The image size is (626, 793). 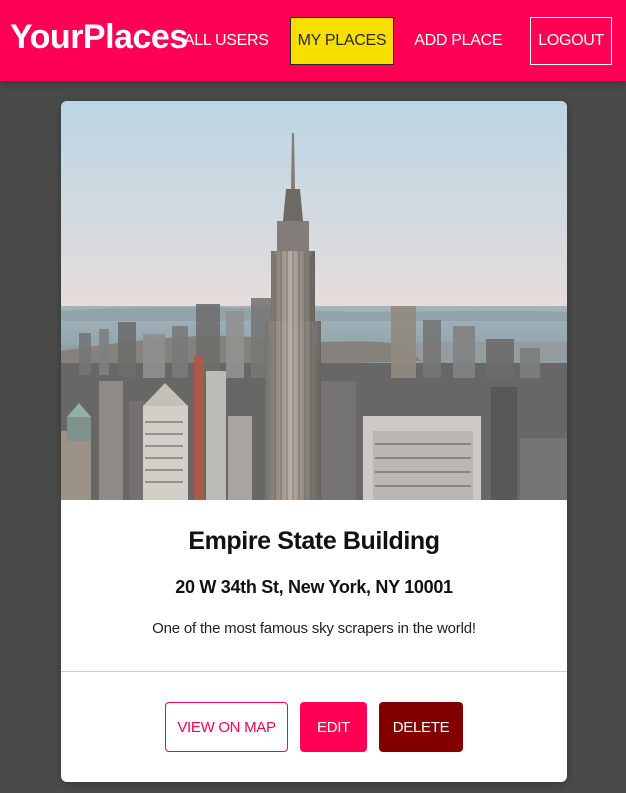 What do you see at coordinates (226, 727) in the screenshot?
I see `view-on-map-button: VIEW ON MAP` at bounding box center [226, 727].